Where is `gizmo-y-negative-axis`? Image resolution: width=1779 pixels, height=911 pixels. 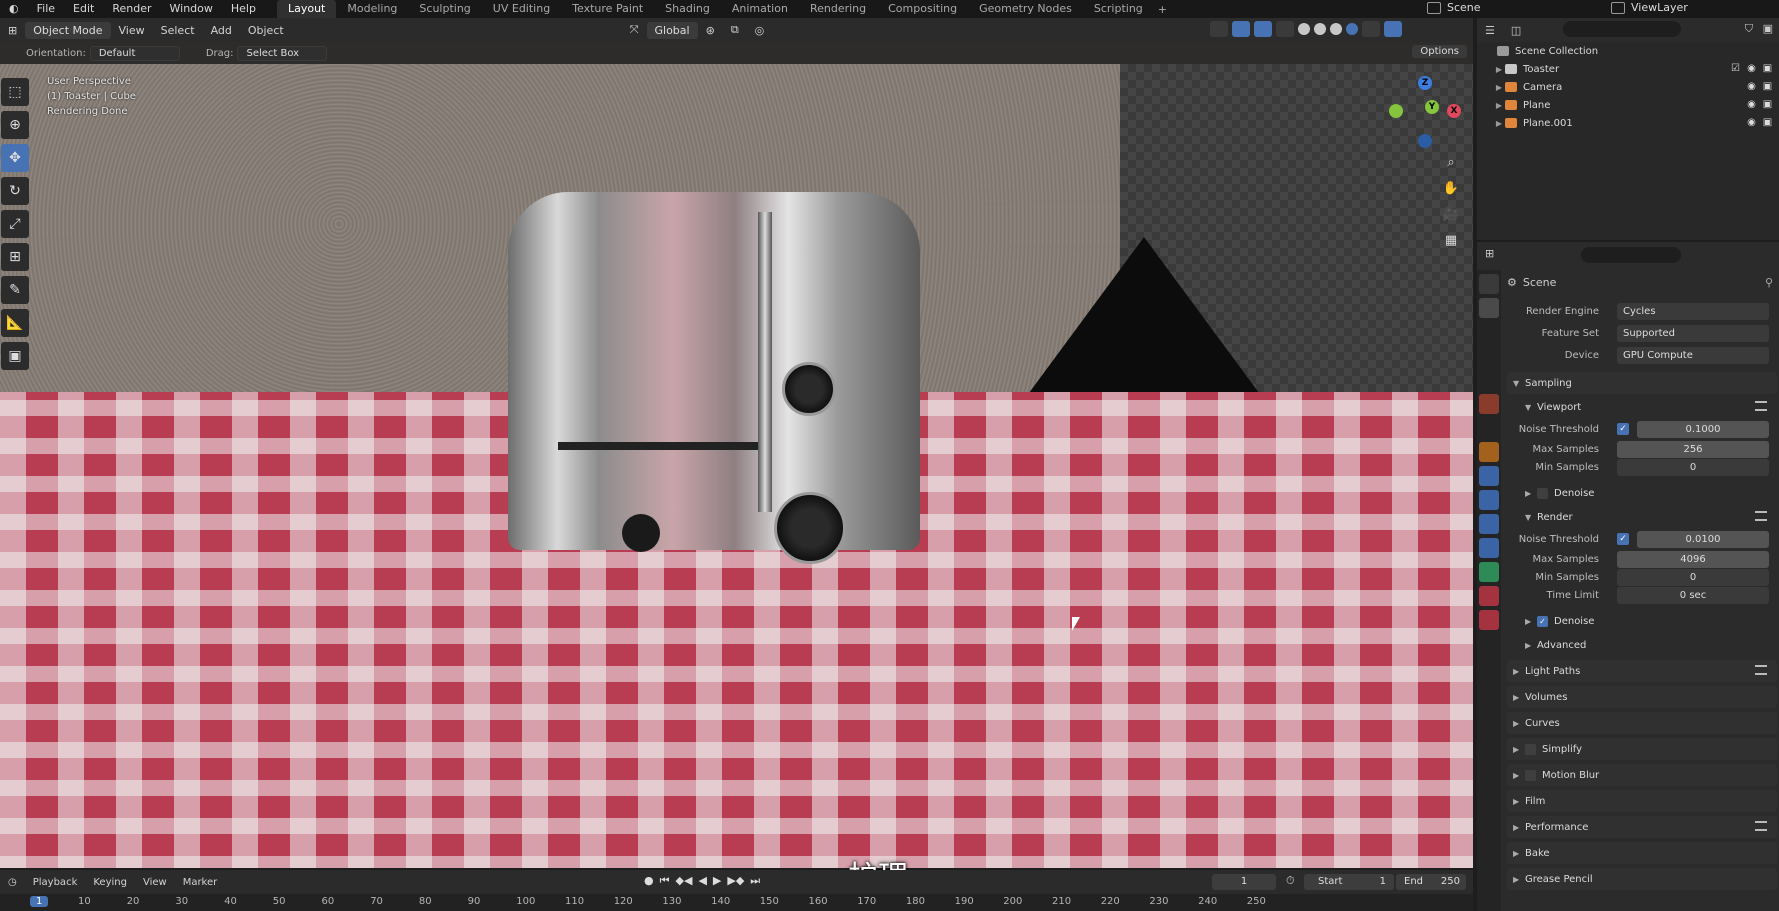 gizmo-y-negative-axis is located at coordinates (1396, 111).